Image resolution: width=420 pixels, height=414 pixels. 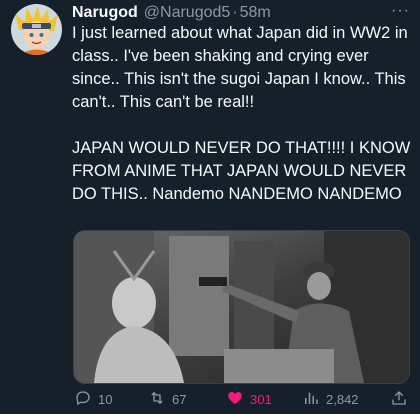 I want to click on views-icon, so click(x=311, y=399).